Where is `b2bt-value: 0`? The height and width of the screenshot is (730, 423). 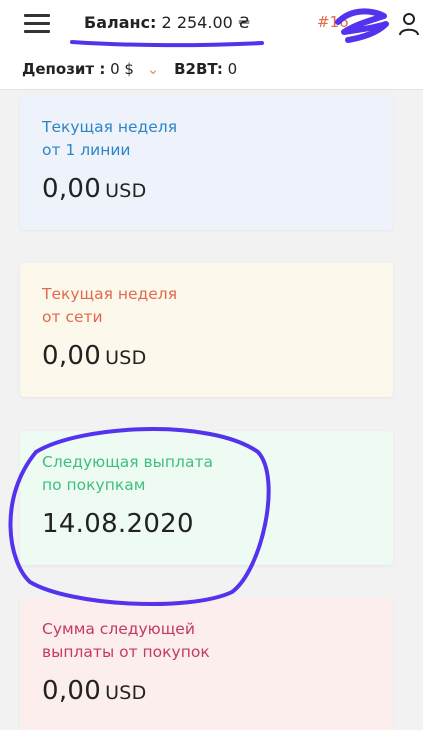
b2bt-value: 0 is located at coordinates (232, 69).